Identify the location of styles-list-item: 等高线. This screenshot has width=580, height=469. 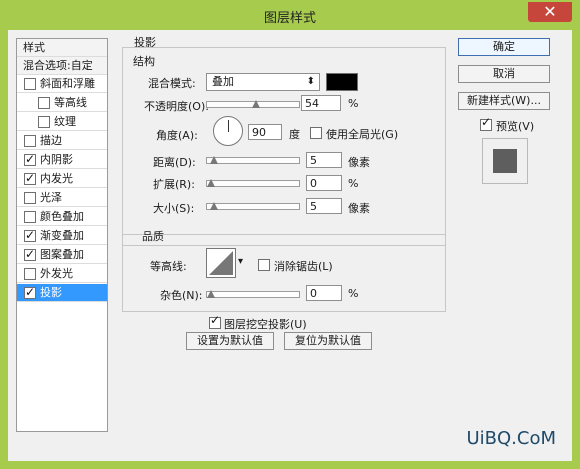
(62, 103).